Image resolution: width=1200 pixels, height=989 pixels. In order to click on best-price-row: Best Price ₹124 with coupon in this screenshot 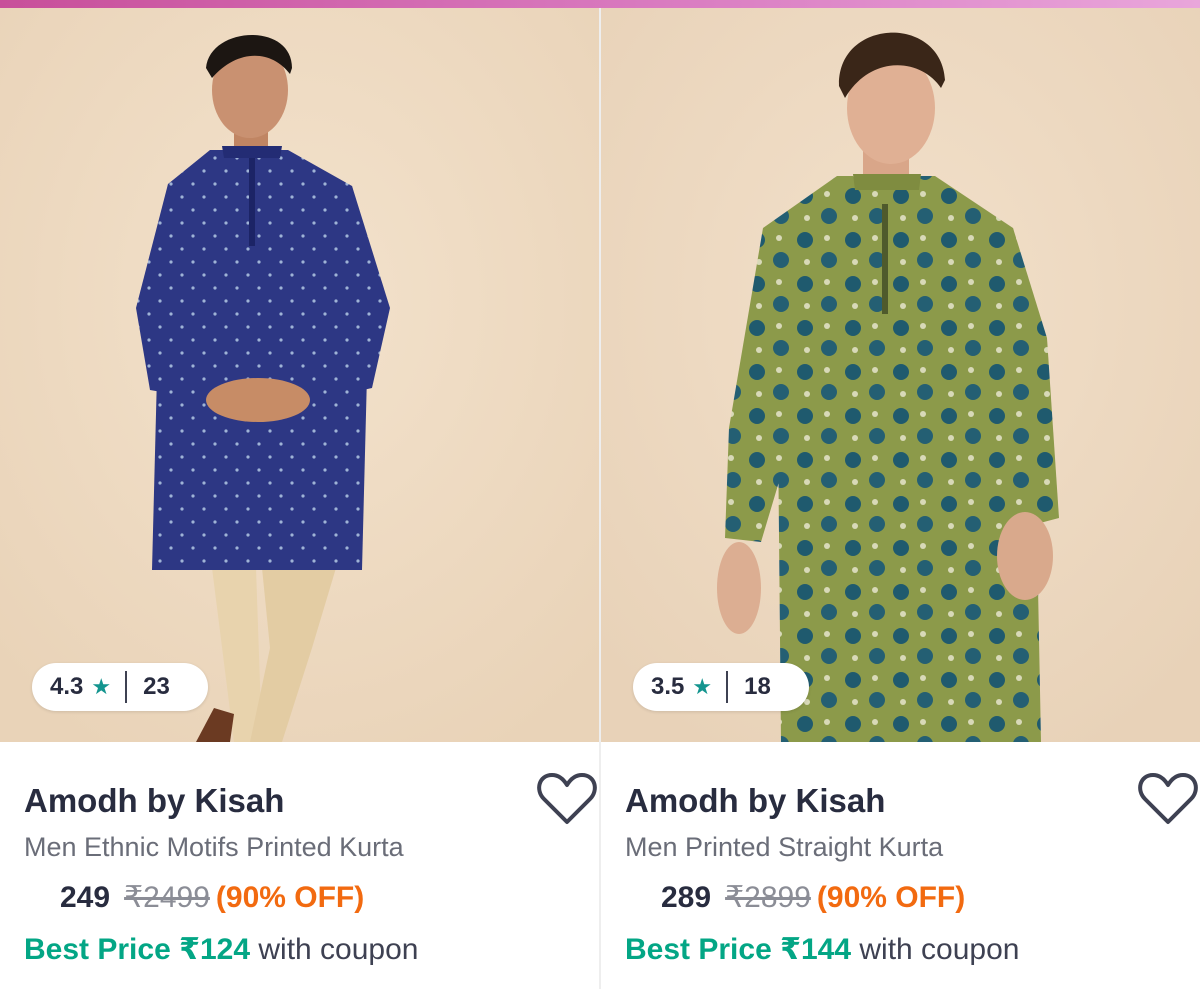, I will do `click(221, 949)`.